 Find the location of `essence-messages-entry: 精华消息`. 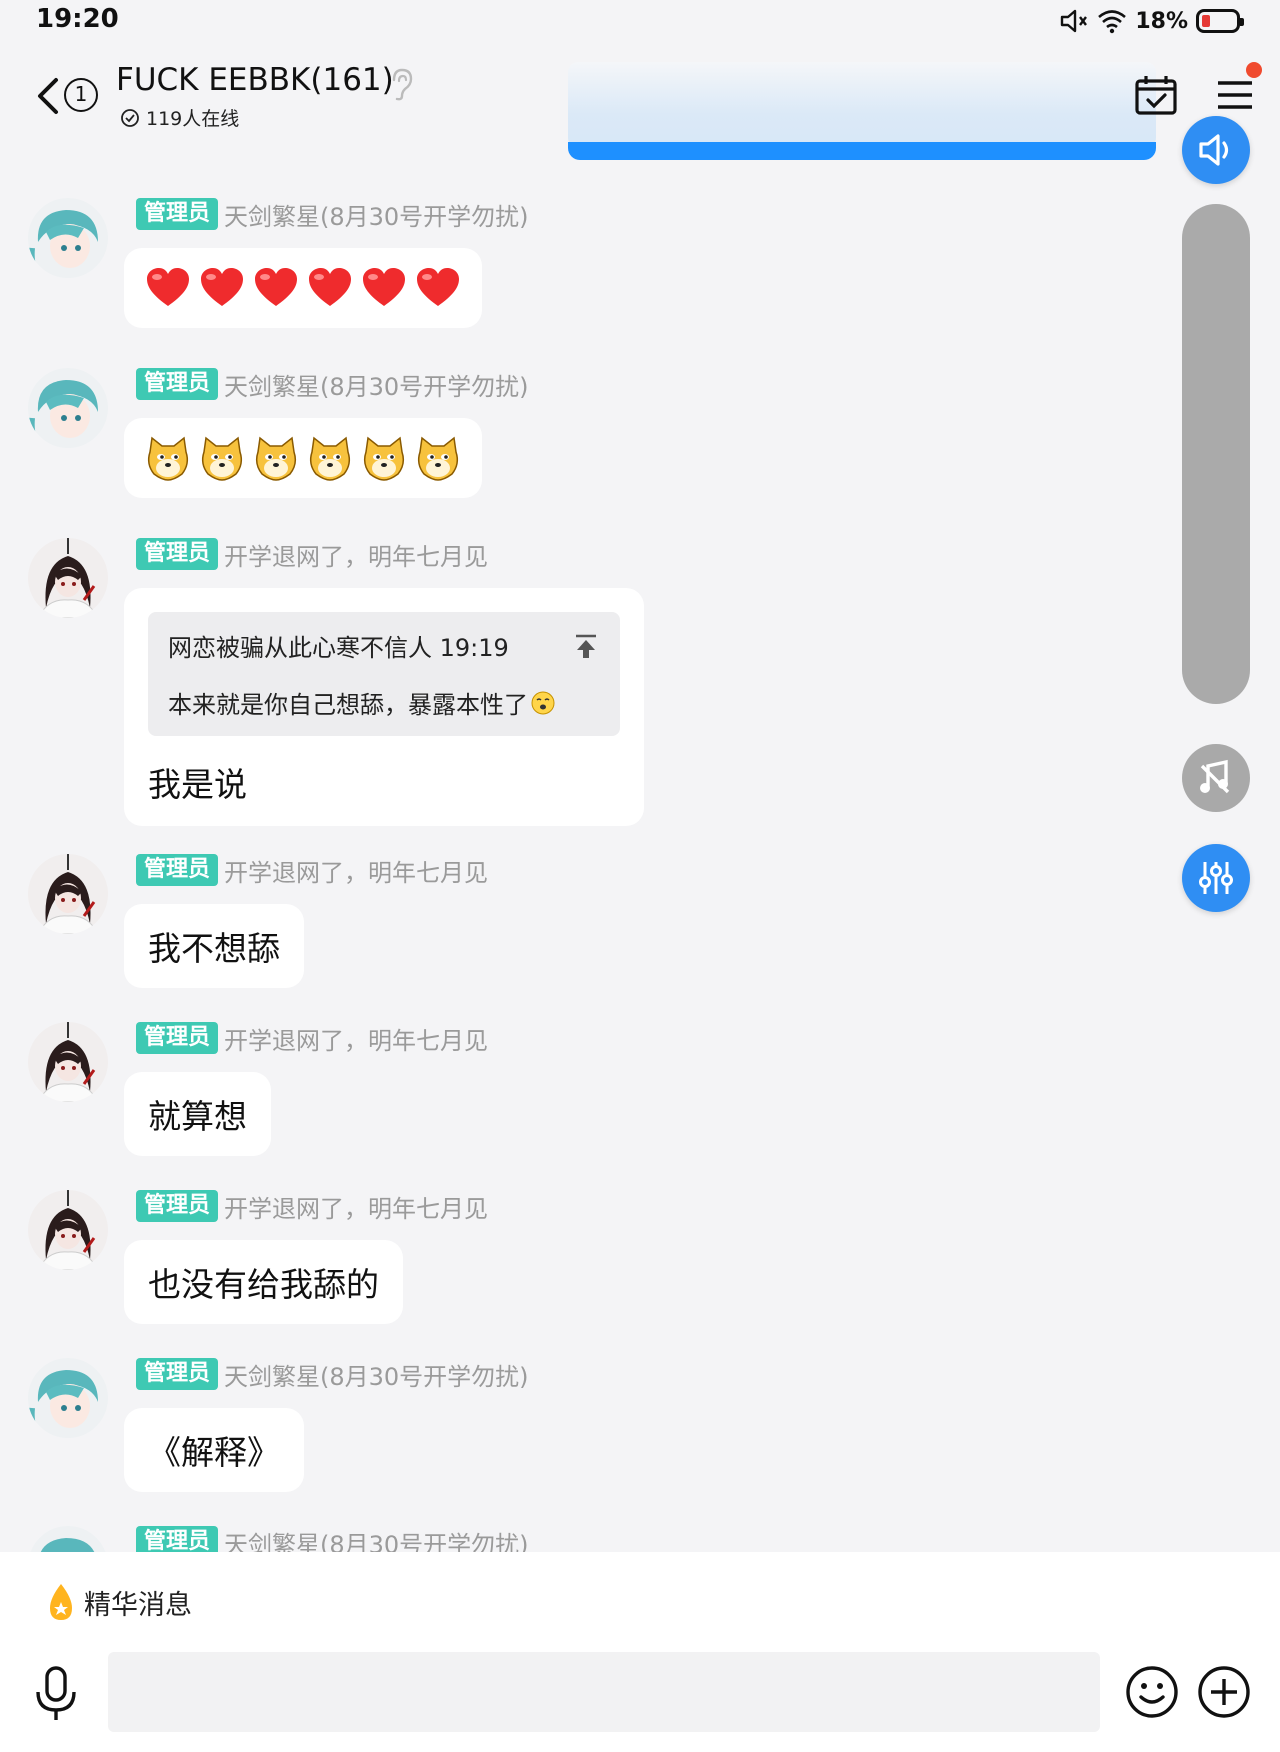

essence-messages-entry: 精华消息 is located at coordinates (119, 1602).